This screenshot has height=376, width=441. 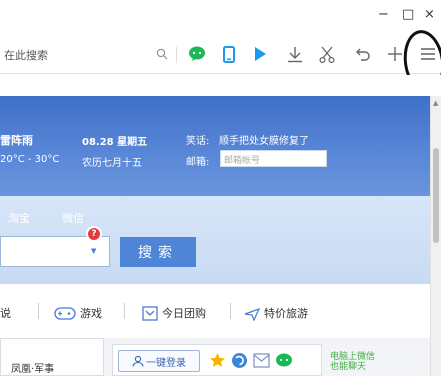 What do you see at coordinates (260, 54) in the screenshot?
I see `play-icon` at bounding box center [260, 54].